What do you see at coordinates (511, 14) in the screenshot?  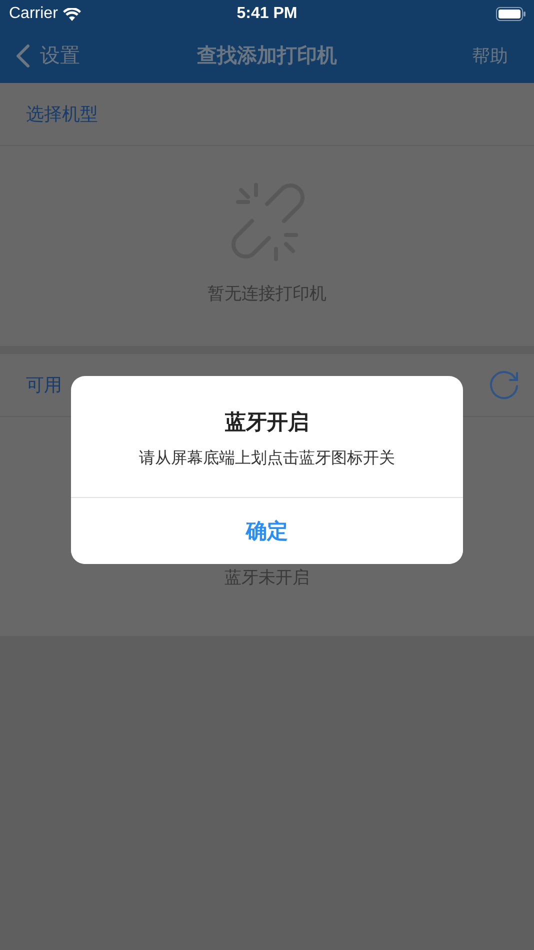 I see `battery-icon` at bounding box center [511, 14].